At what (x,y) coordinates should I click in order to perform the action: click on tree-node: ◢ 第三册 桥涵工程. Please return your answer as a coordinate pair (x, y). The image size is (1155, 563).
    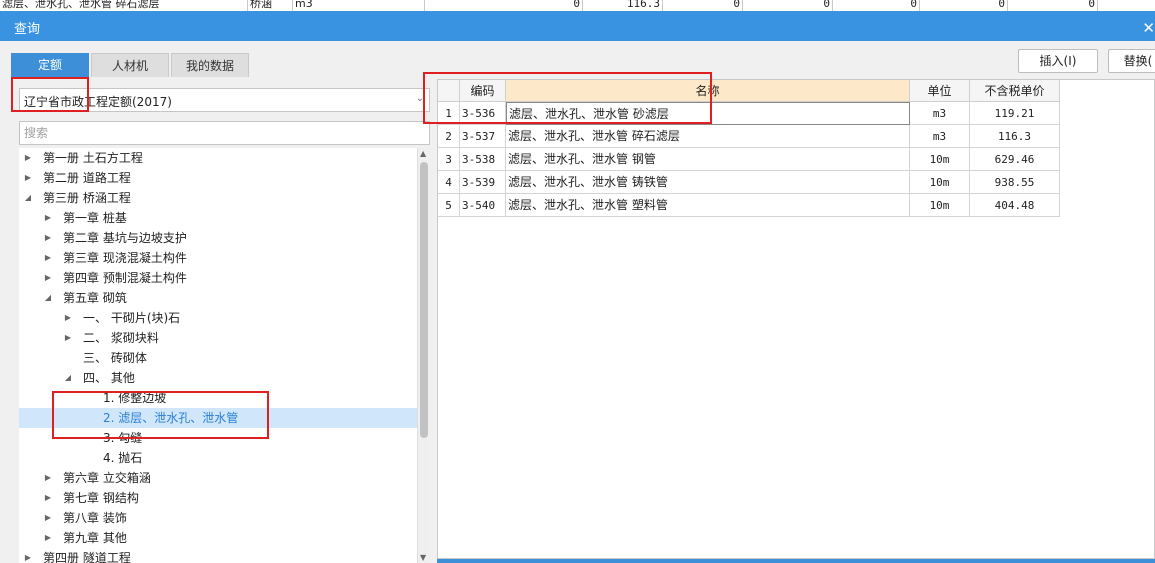
    Looking at the image, I should click on (218, 198).